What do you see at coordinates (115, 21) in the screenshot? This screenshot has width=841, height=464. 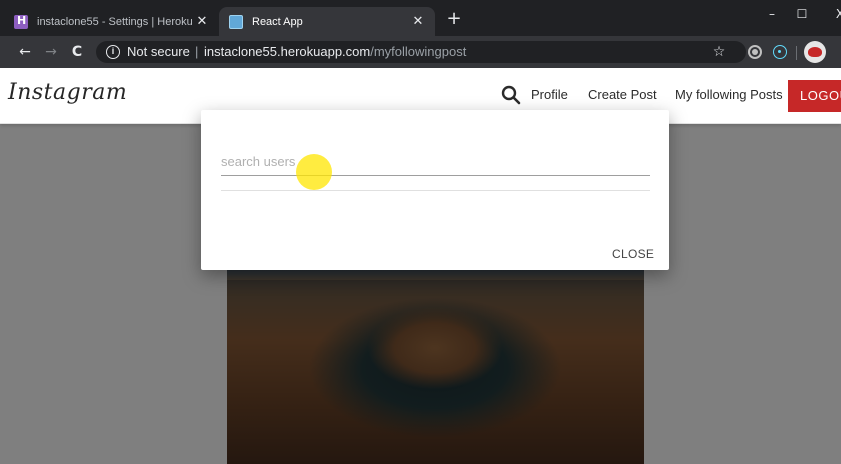 I see `tab-title: instaclone55 - Settings | Heroku` at bounding box center [115, 21].